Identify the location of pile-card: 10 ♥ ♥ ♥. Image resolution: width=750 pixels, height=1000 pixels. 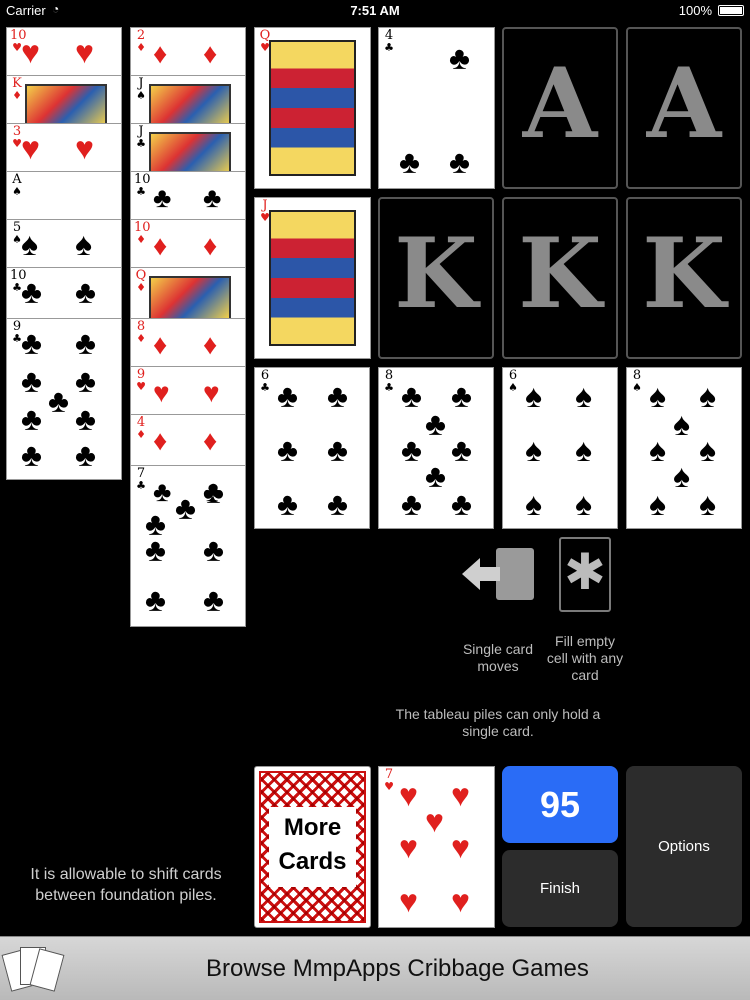
(64, 53).